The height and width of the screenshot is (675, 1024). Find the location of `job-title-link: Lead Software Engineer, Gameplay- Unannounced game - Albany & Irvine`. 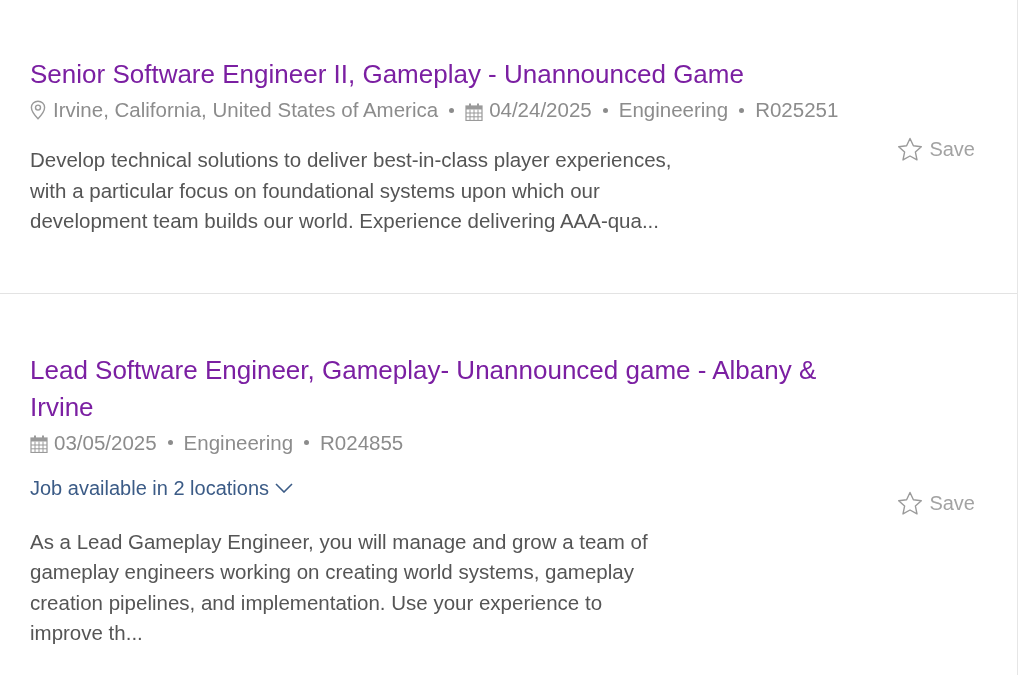

job-title-link: Lead Software Engineer, Gameplay- Unannounced game - Albany & Irvine is located at coordinates (445, 388).